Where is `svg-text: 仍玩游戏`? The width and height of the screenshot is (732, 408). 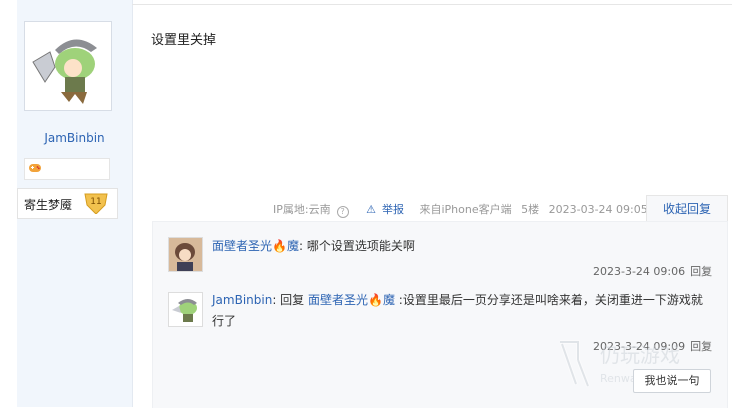 svg-text: 仍玩游戏 is located at coordinates (640, 355).